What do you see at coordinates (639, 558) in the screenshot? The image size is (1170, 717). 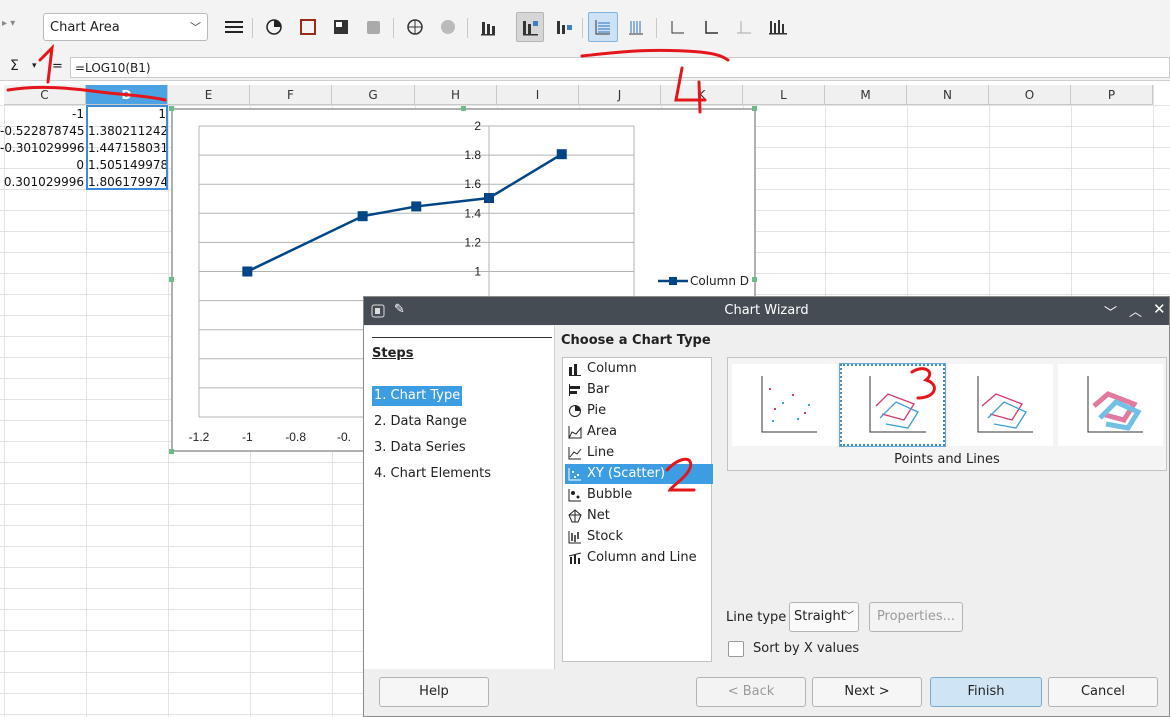 I see `chart-type-column-and-line: Column and Line` at bounding box center [639, 558].